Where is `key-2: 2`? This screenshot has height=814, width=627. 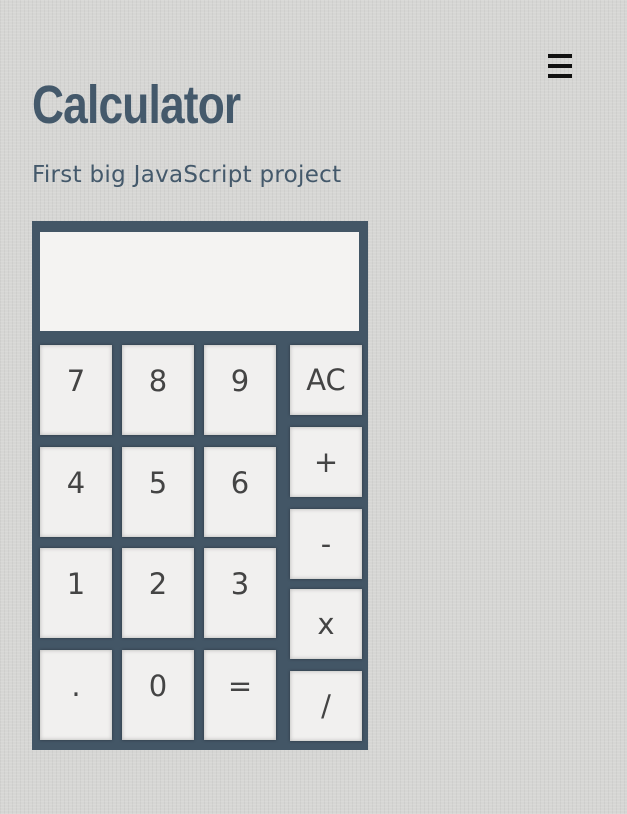 key-2: 2 is located at coordinates (158, 593).